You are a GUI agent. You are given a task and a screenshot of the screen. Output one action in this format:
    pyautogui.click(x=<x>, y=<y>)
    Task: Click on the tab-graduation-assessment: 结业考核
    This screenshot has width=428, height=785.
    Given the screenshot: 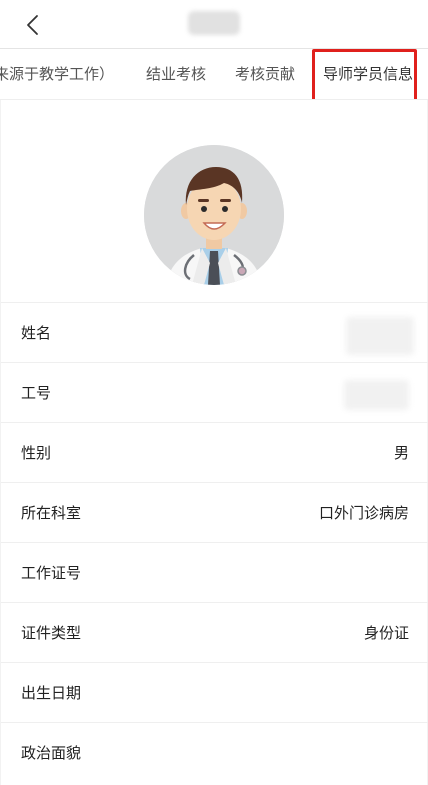 What is the action you would take?
    pyautogui.click(x=176, y=74)
    